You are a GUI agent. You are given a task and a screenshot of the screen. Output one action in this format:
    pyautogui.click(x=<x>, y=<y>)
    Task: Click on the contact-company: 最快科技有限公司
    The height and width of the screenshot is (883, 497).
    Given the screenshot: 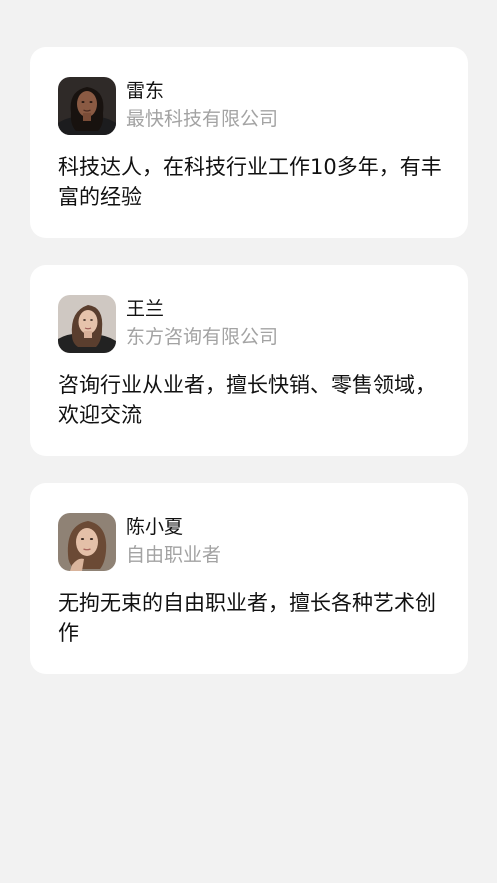 What is the action you would take?
    pyautogui.click(x=202, y=119)
    